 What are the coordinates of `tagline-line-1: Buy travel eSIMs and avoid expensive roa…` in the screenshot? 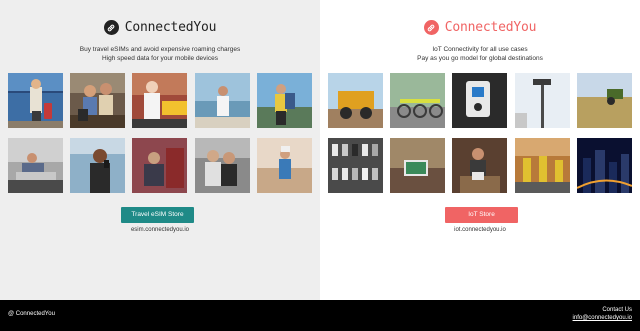 It's located at (160, 49).